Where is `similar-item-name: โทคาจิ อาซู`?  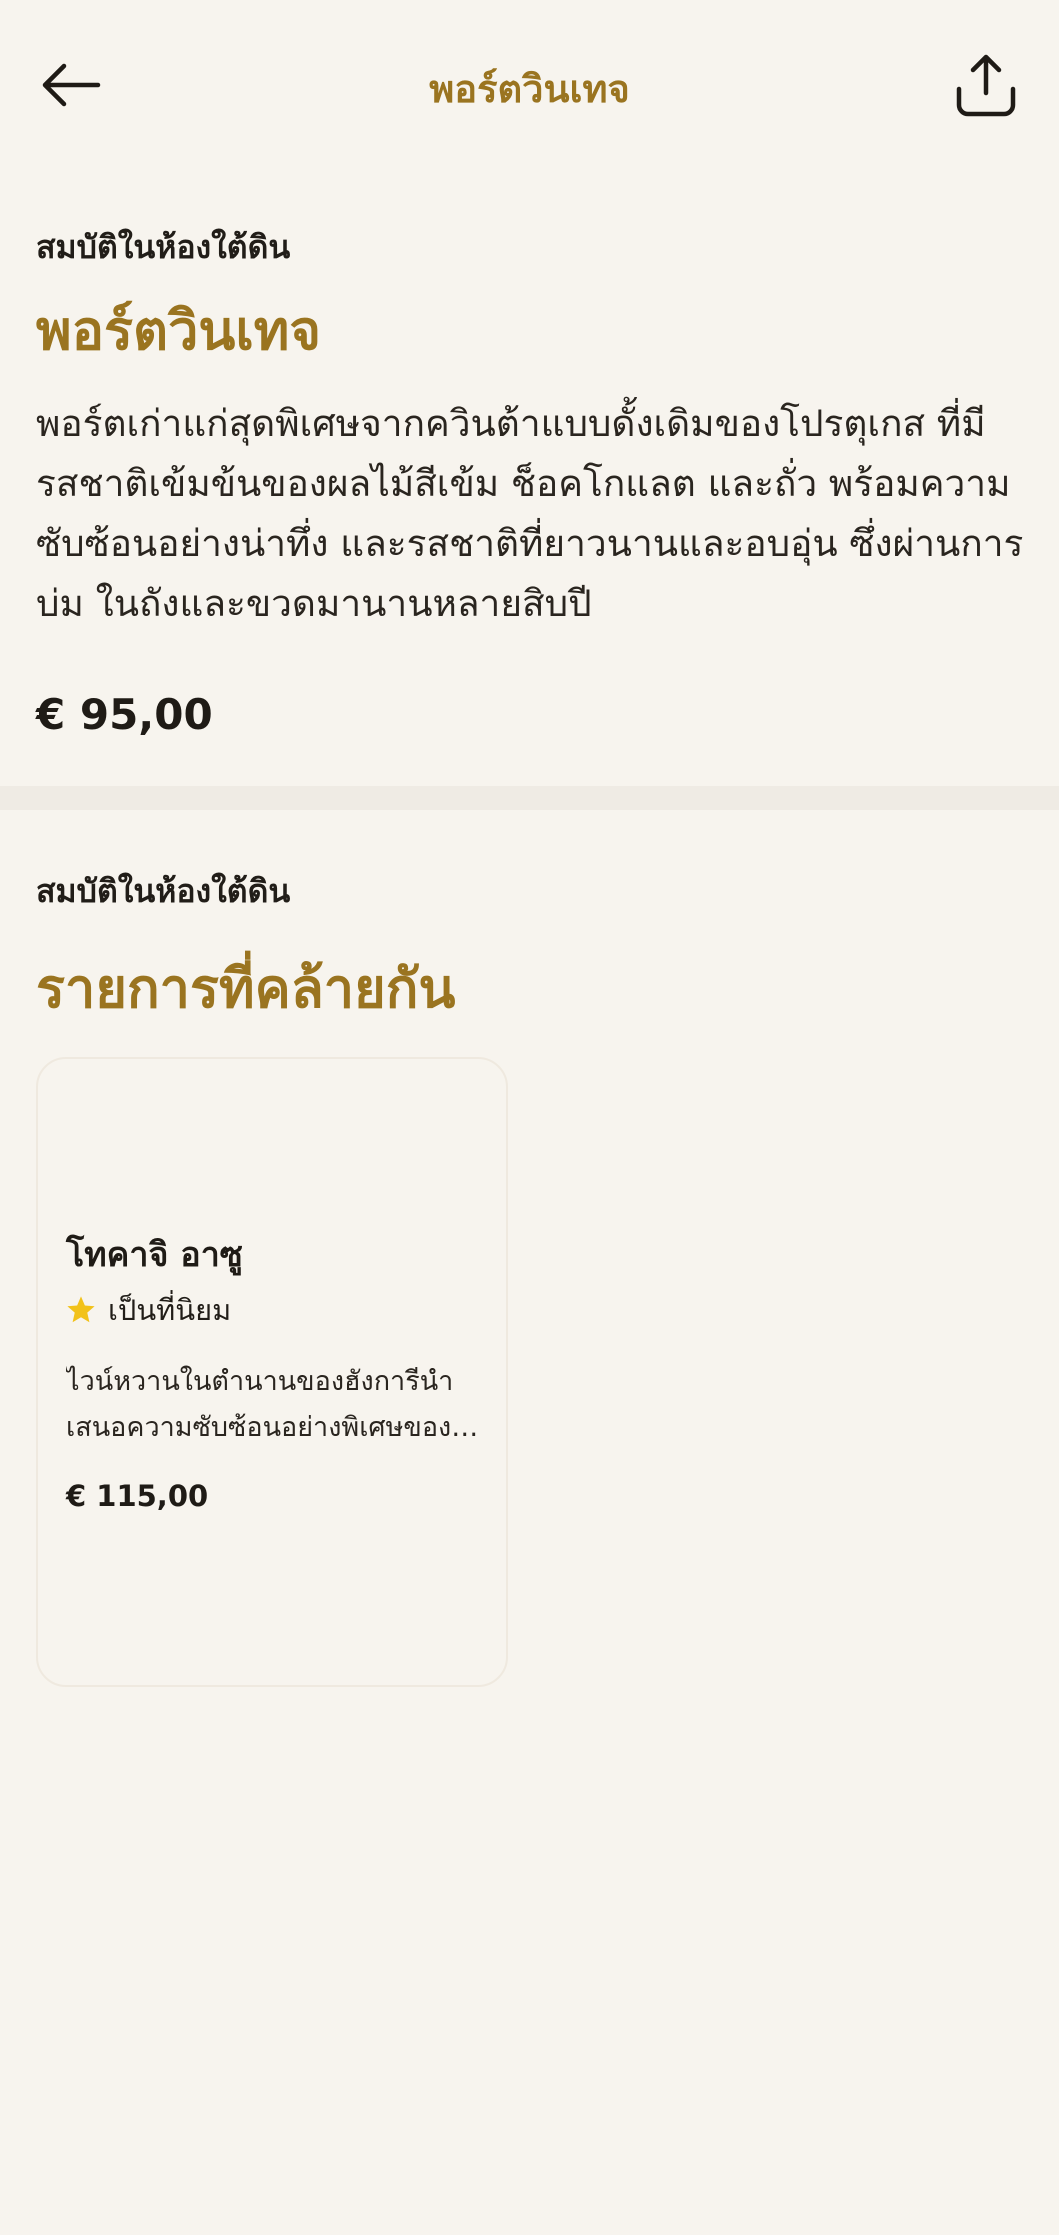
similar-item-name: โทคาจิ อาซู is located at coordinates (154, 1255).